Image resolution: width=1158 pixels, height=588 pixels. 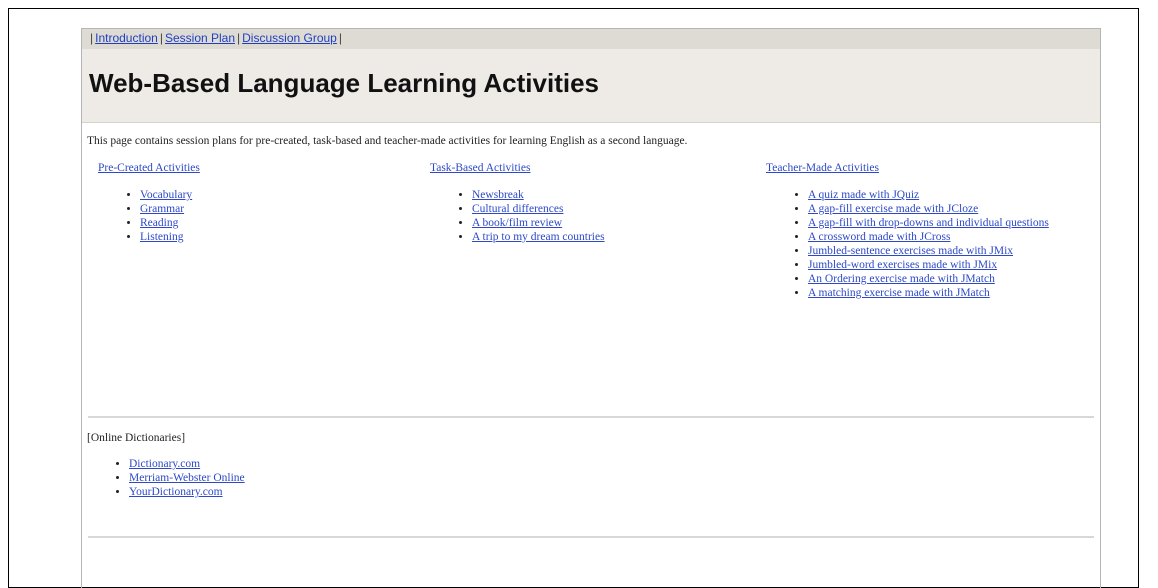 I want to click on nav-link-session-plan: Session Plan, so click(x=200, y=38).